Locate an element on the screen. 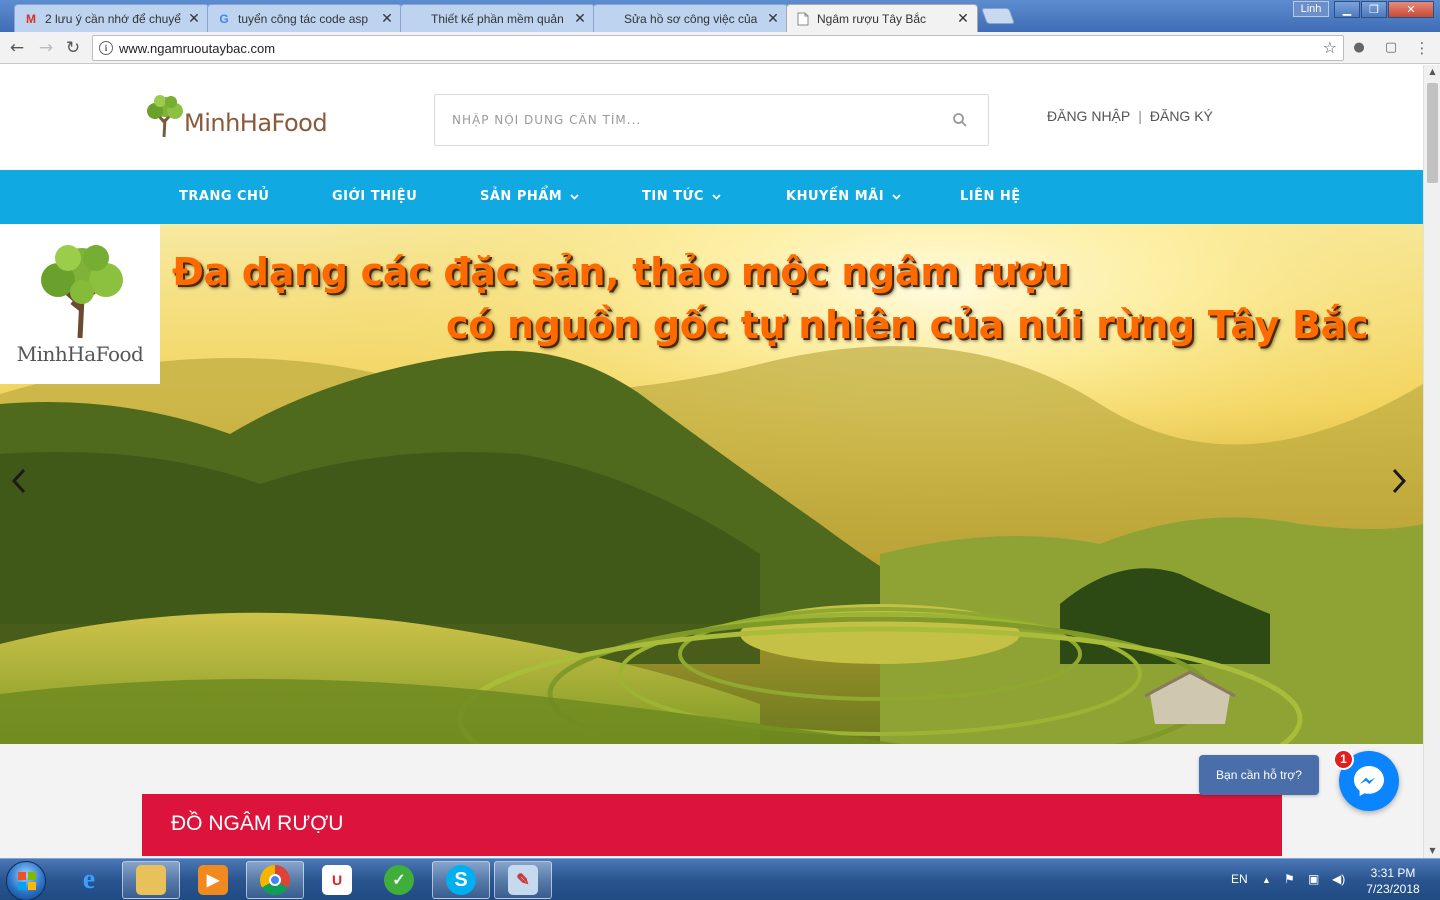  nav-item-products: SẢN PHẨM is located at coordinates (529, 197).